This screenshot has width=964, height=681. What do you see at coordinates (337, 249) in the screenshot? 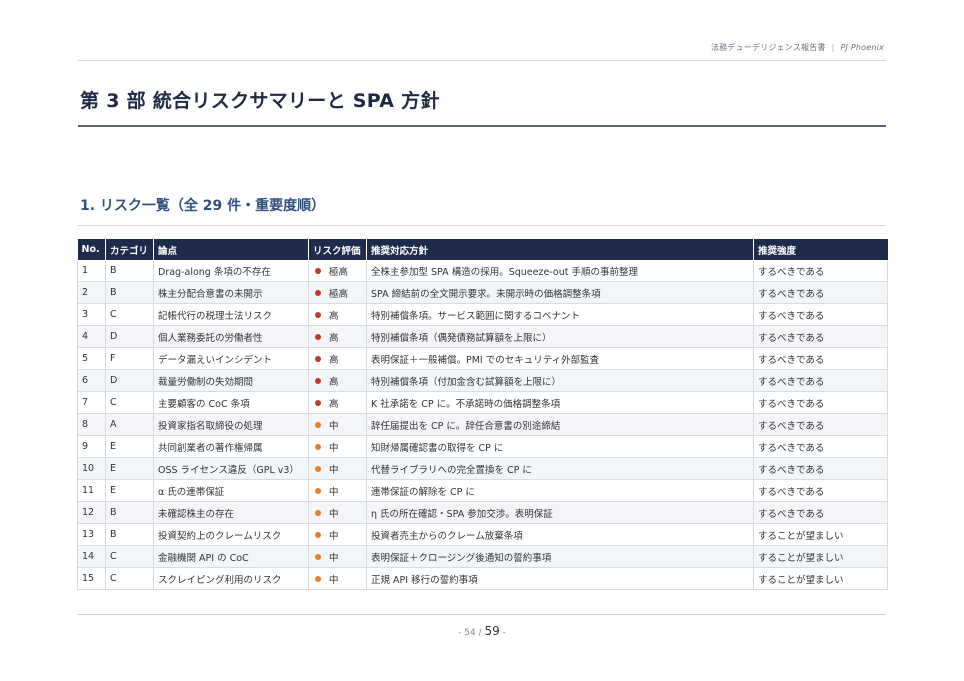
I see `col-header-risk-level: リスク評価` at bounding box center [337, 249].